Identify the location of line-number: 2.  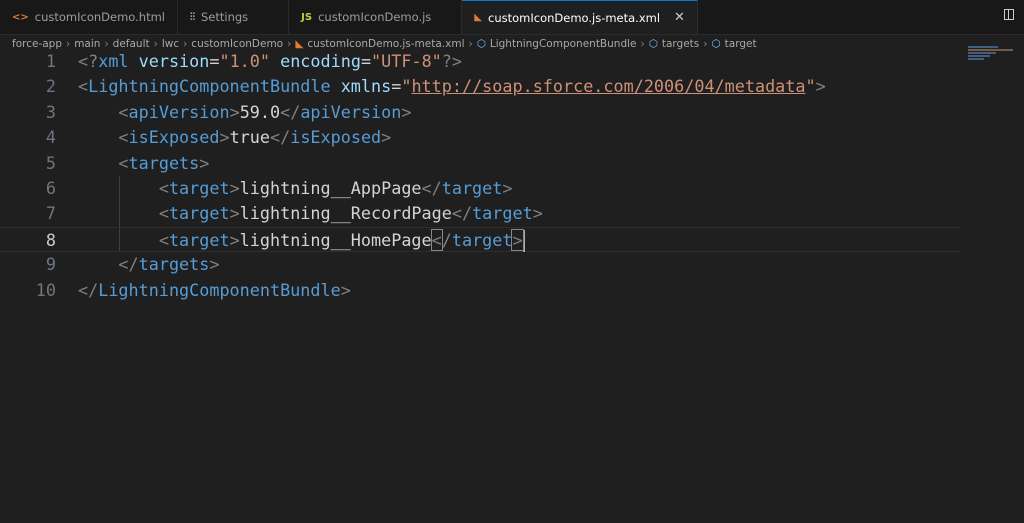
(50, 86).